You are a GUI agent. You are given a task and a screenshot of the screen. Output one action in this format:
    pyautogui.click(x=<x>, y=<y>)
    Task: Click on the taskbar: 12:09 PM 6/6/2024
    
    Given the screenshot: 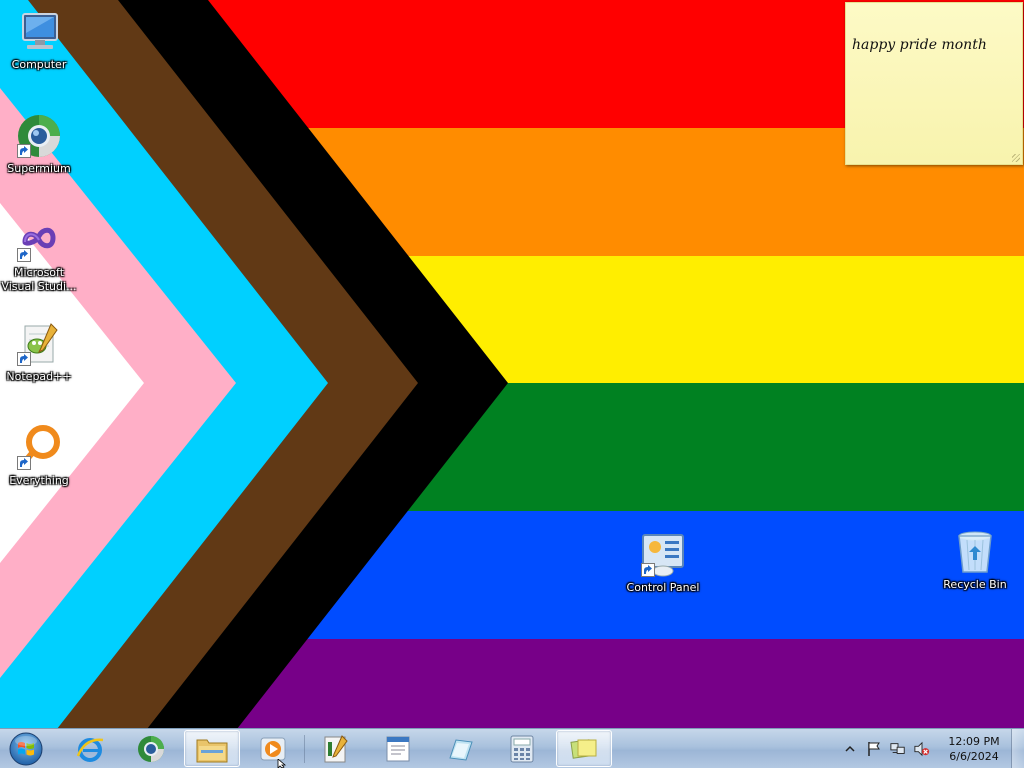 What is the action you would take?
    pyautogui.click(x=512, y=748)
    